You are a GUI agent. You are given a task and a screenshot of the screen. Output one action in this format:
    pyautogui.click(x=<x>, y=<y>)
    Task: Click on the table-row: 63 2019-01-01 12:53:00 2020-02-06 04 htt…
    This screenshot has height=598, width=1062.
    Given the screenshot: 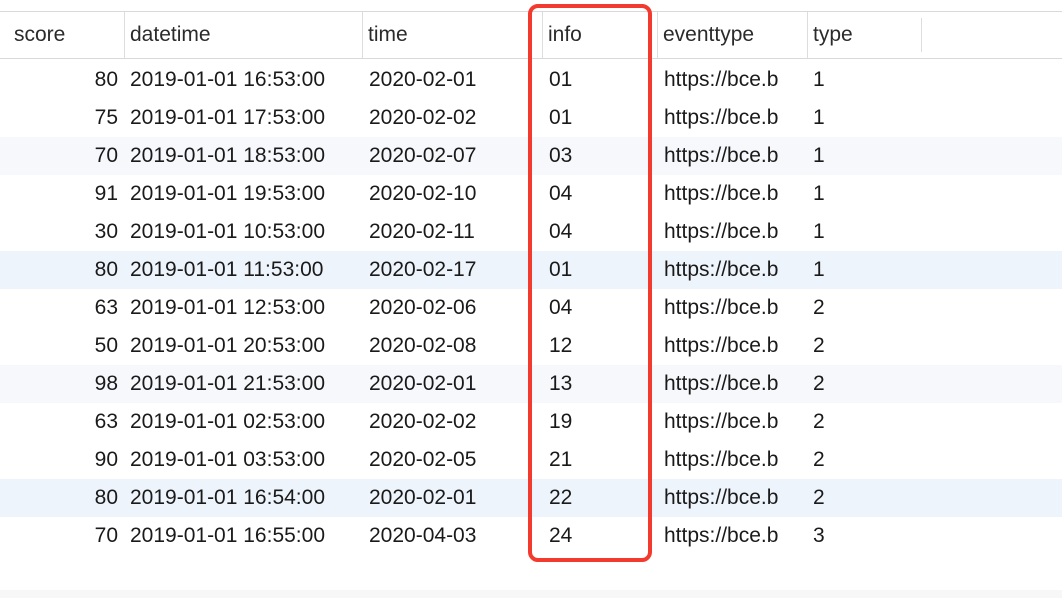 What is the action you would take?
    pyautogui.click(x=531, y=308)
    